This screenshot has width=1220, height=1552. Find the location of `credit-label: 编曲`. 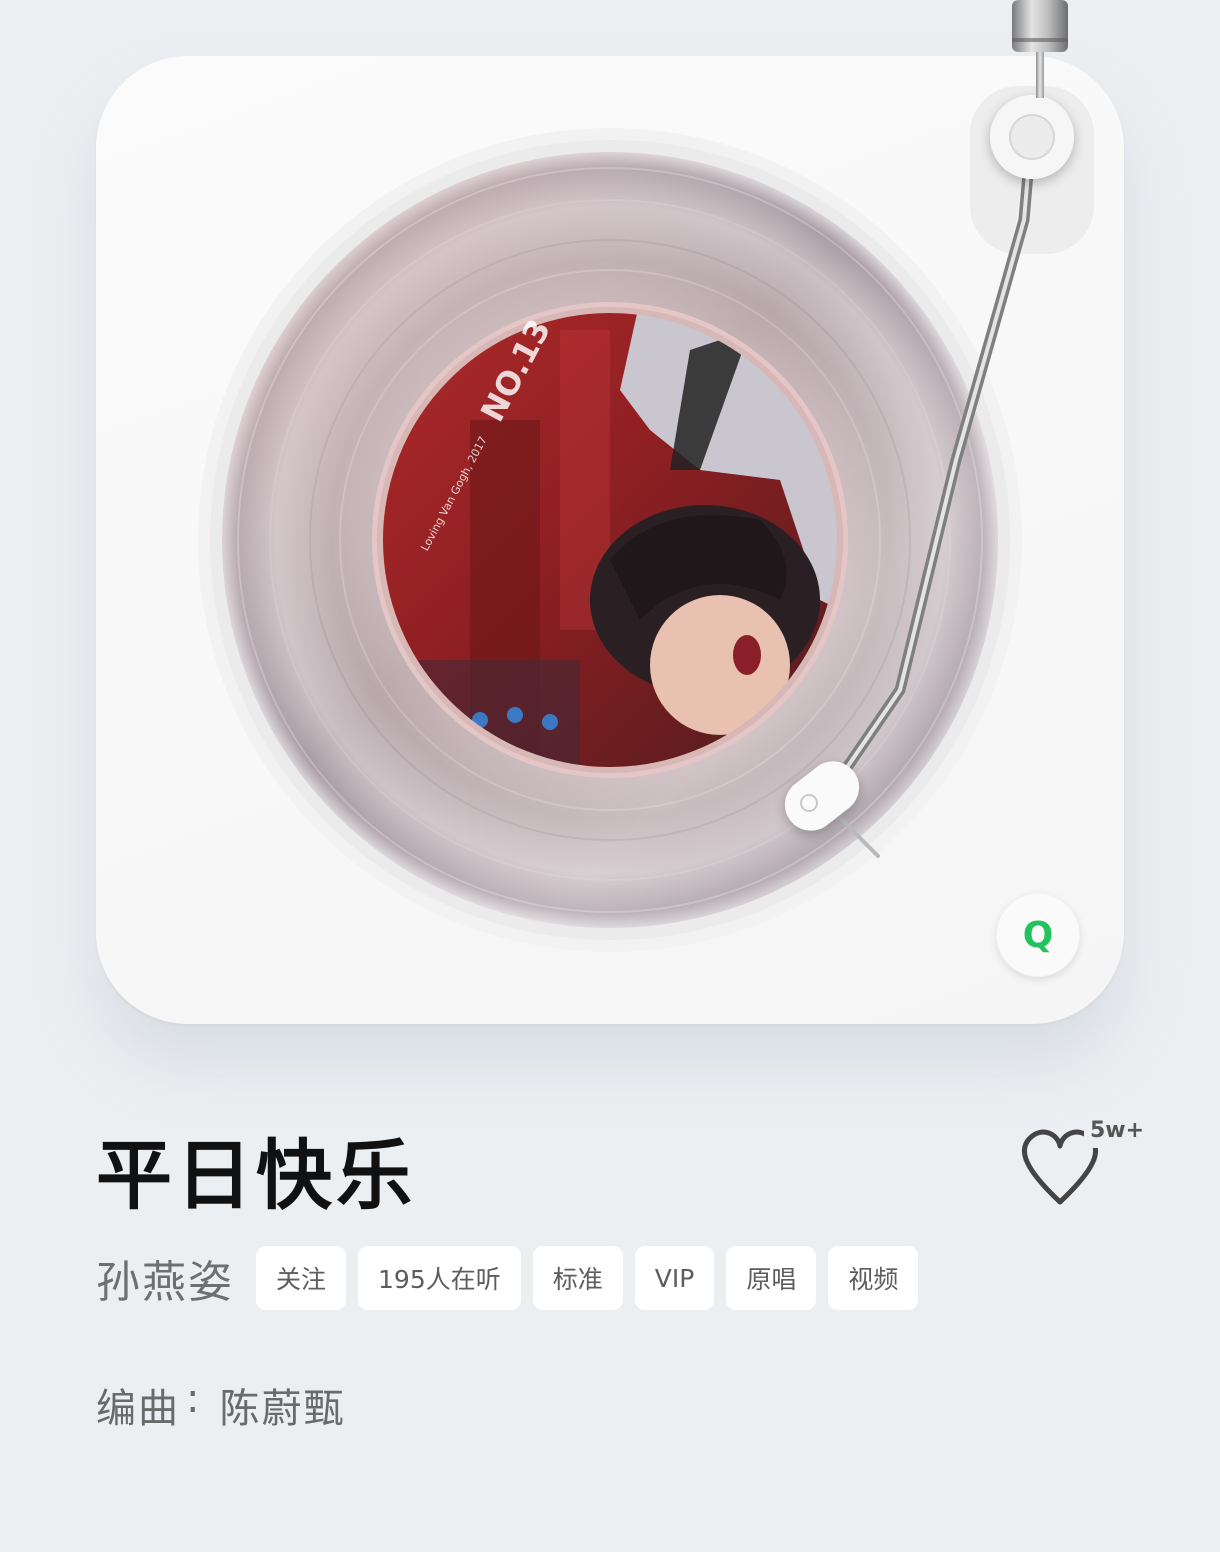

credit-label: 编曲 is located at coordinates (138, 1409).